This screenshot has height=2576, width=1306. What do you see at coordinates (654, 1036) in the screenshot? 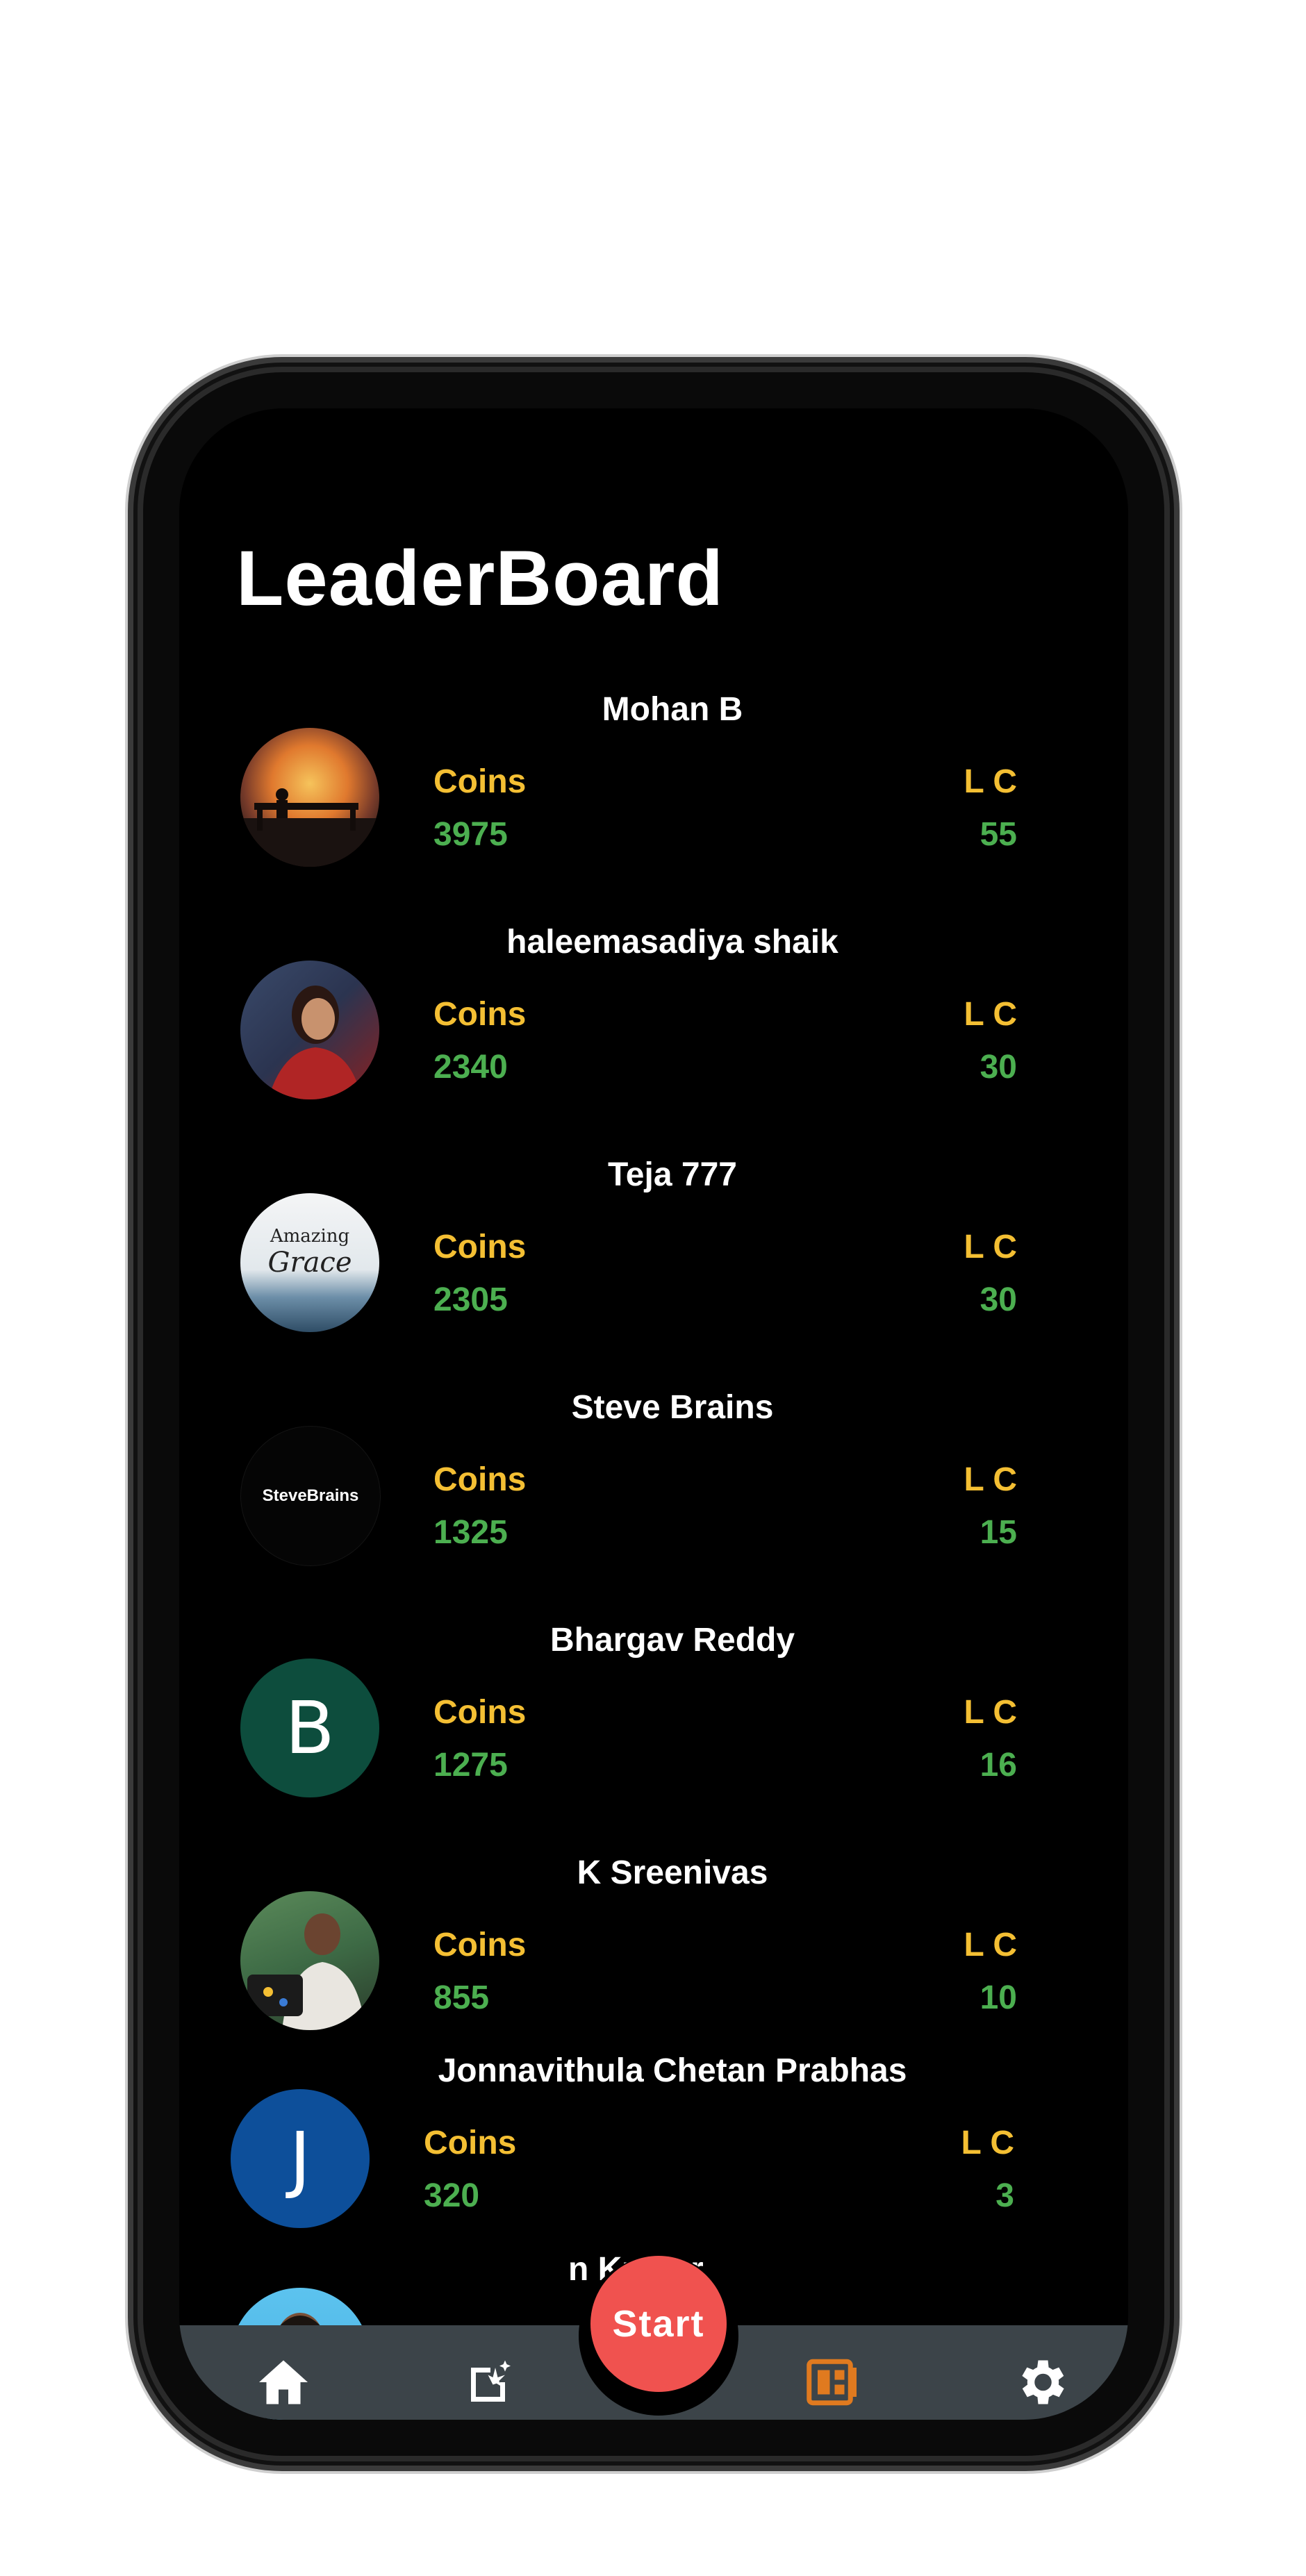
I see `leaderboard-entry: haleemasadiya shaik Coins L C 2340 30` at bounding box center [654, 1036].